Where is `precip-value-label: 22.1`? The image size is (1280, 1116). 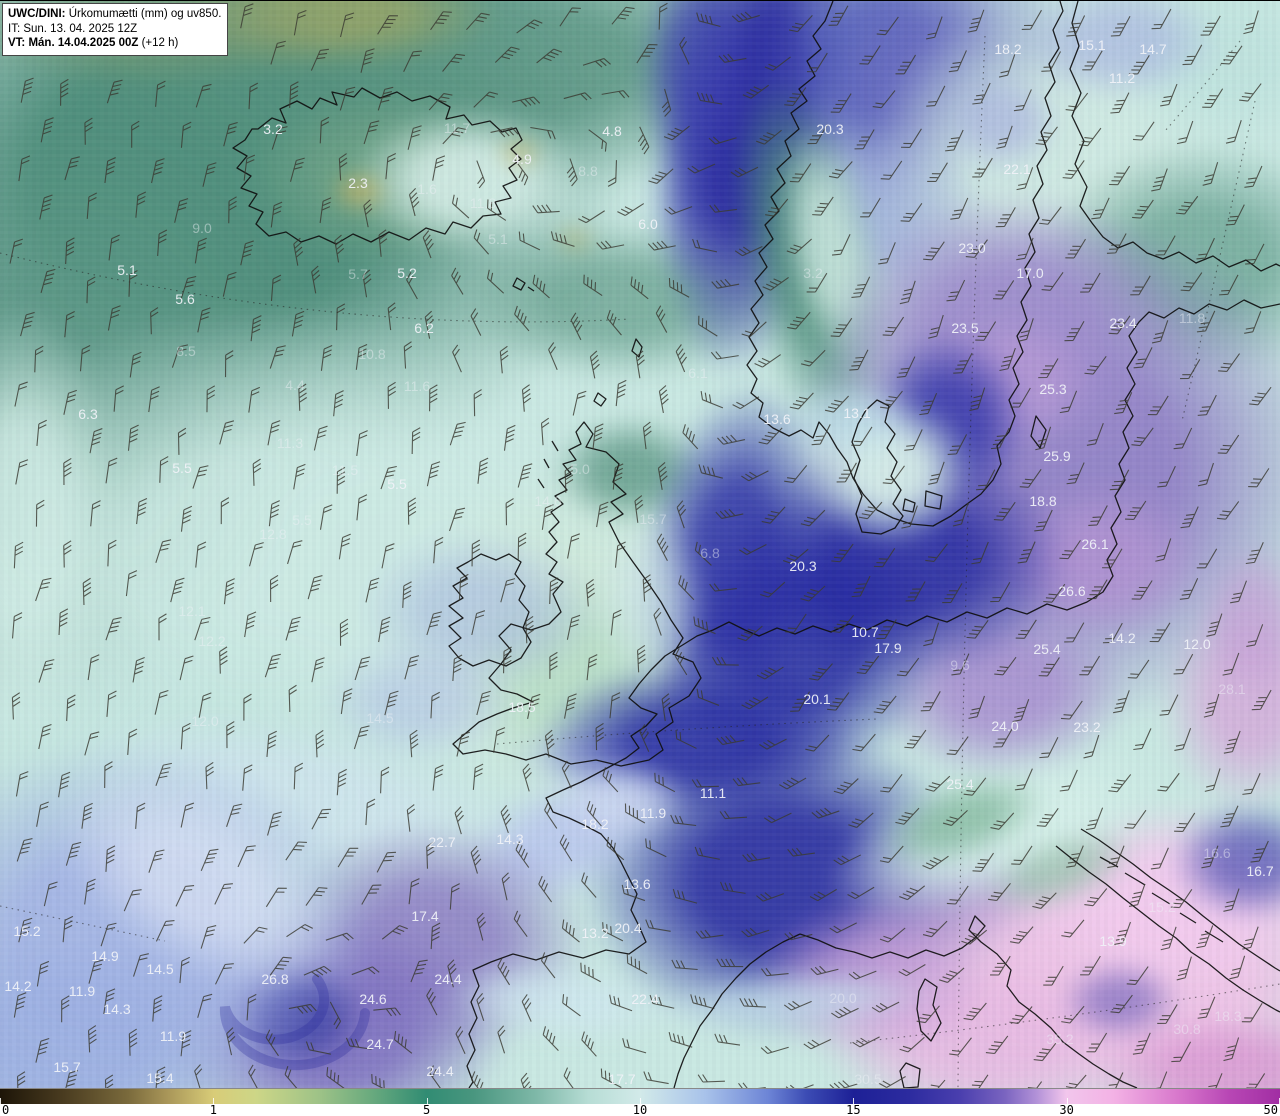
precip-value-label: 22.1 is located at coordinates (1017, 169).